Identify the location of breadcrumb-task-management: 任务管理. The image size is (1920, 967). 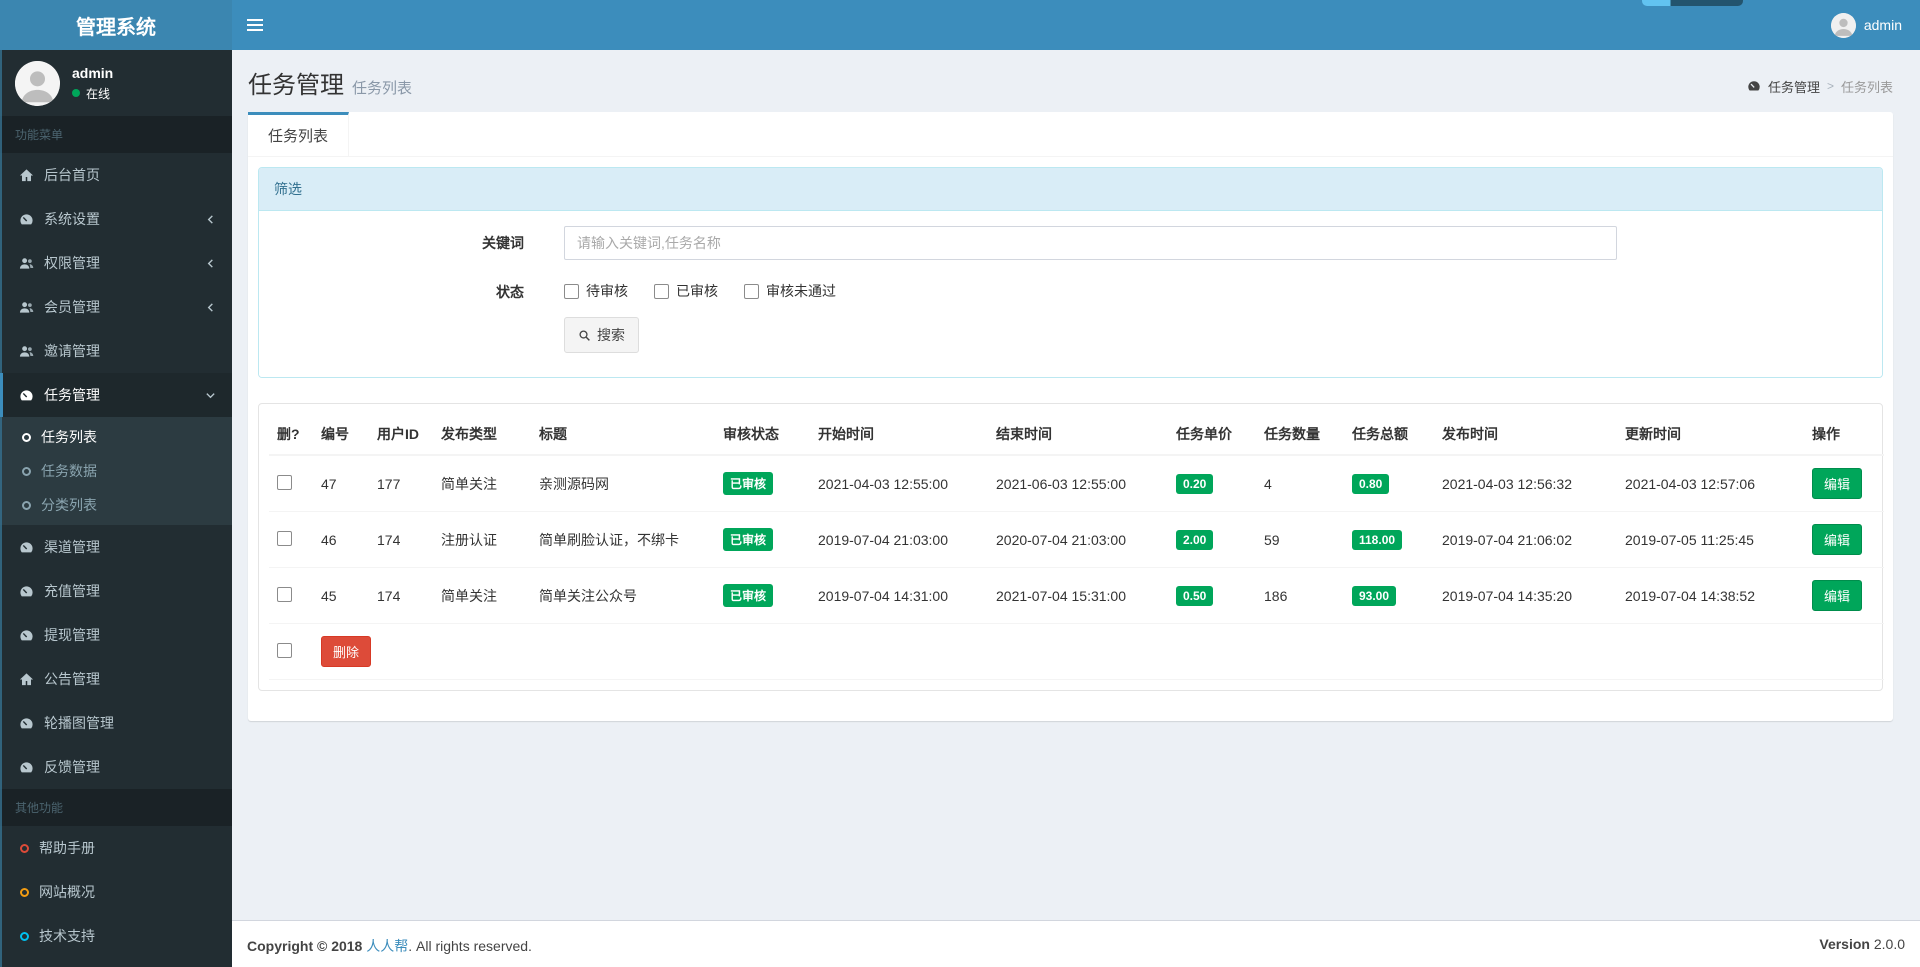
(1794, 86).